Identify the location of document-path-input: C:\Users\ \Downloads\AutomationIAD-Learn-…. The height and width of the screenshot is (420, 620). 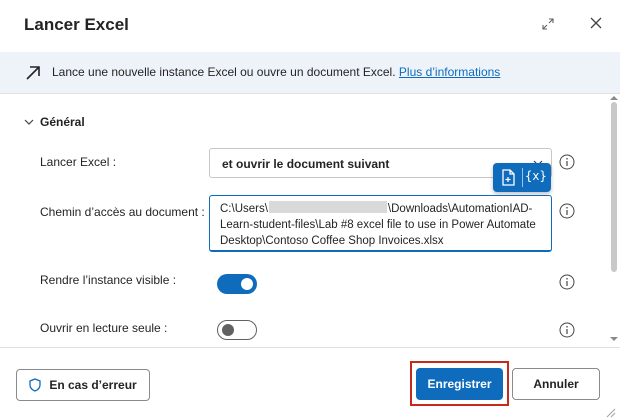
(380, 223).